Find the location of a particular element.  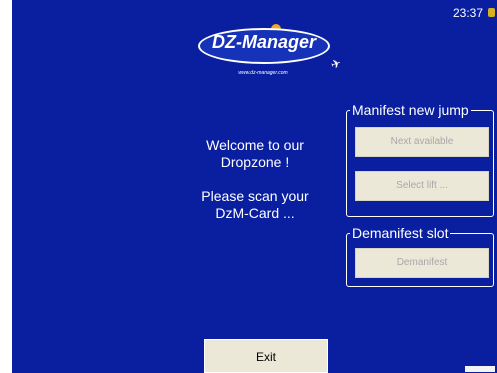

next-available-button: Next available is located at coordinates (422, 142).